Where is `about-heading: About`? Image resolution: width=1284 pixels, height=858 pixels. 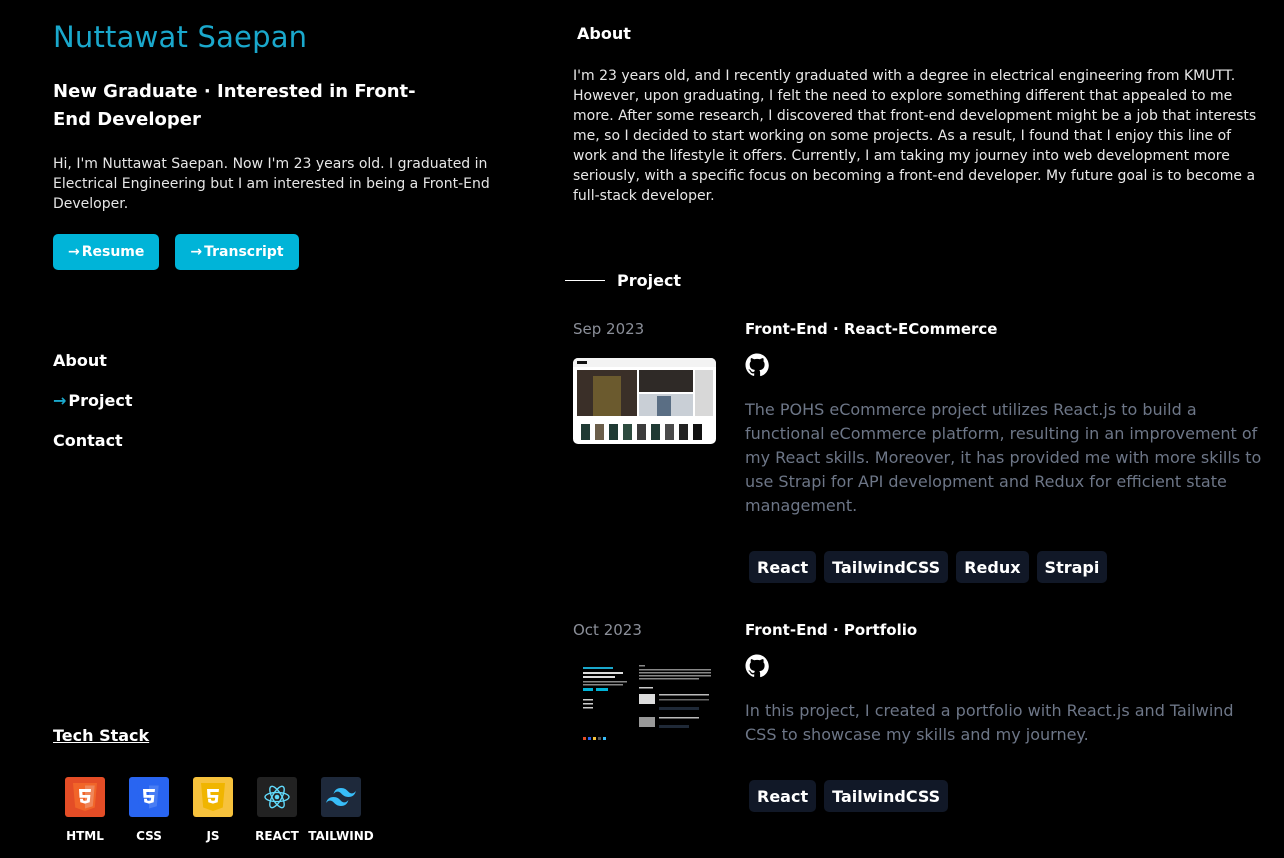
about-heading: About is located at coordinates (604, 33).